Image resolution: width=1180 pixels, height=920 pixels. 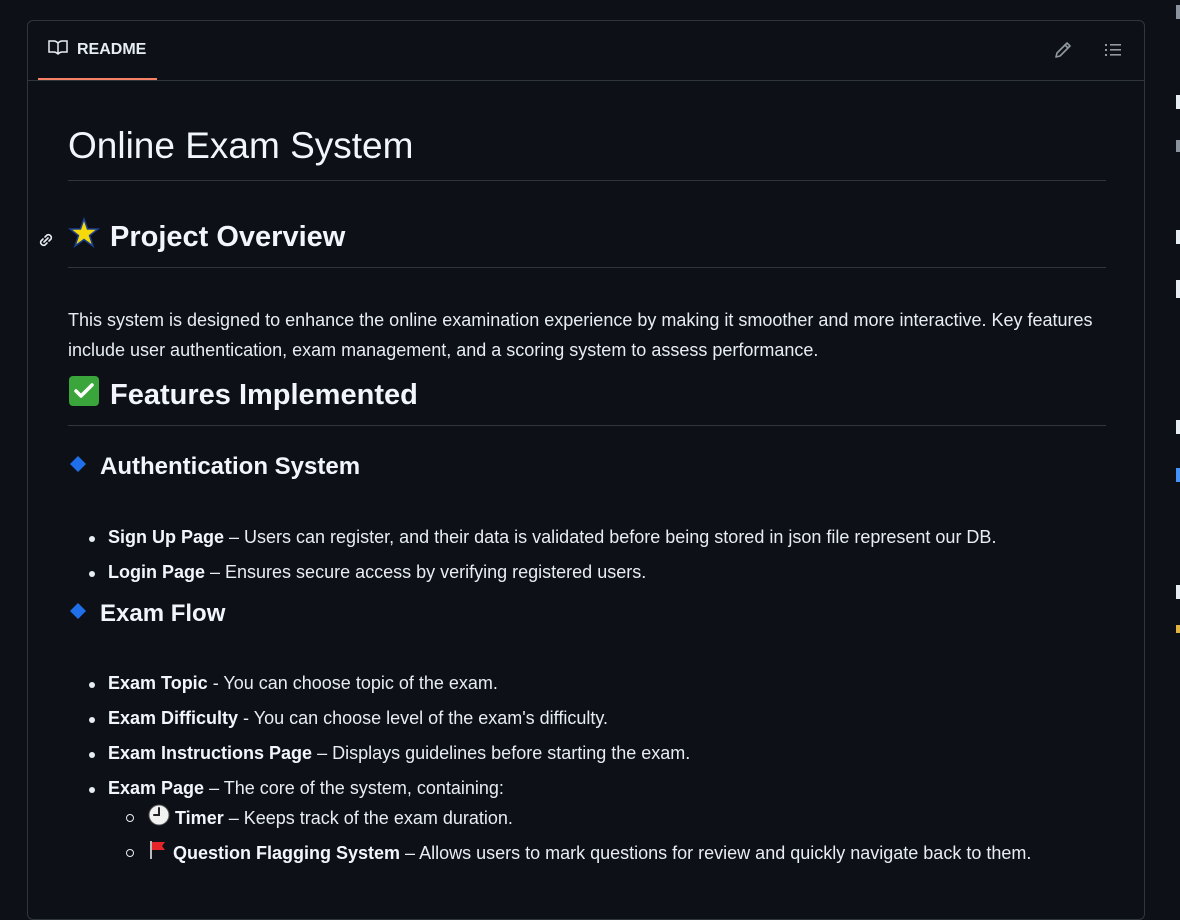 What do you see at coordinates (84, 236) in the screenshot?
I see `star-icon` at bounding box center [84, 236].